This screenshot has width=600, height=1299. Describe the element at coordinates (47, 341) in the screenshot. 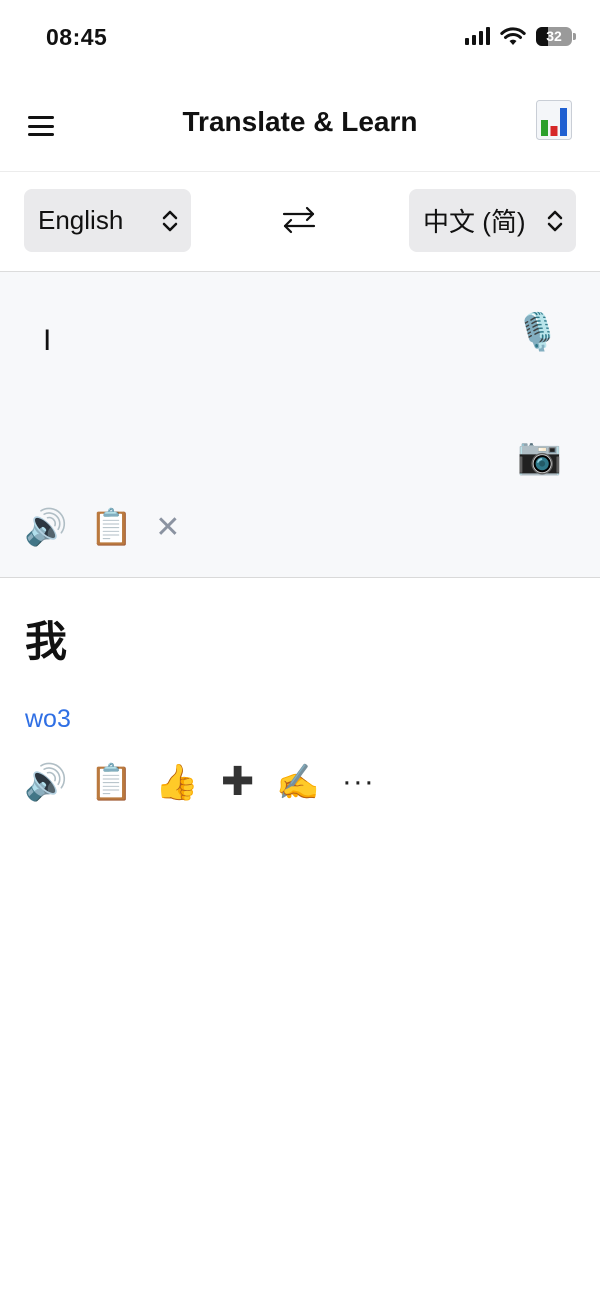

I see `source-text: I` at that location.